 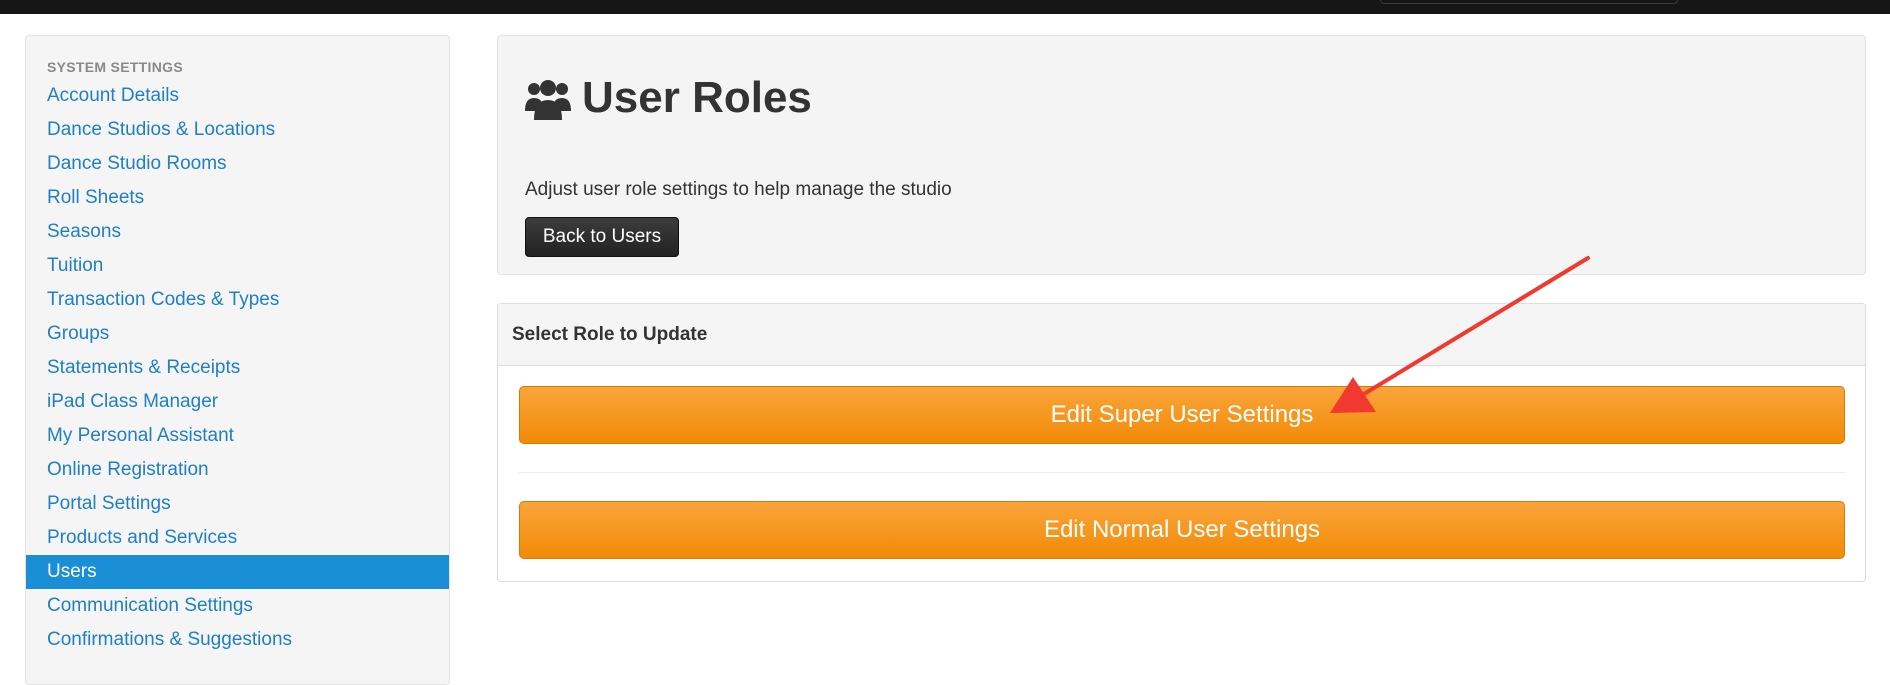 I want to click on sidebar-item-online-registration: Online Registration, so click(x=237, y=470).